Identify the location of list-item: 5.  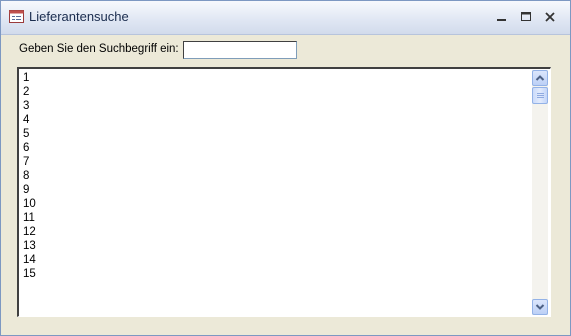
(29, 134).